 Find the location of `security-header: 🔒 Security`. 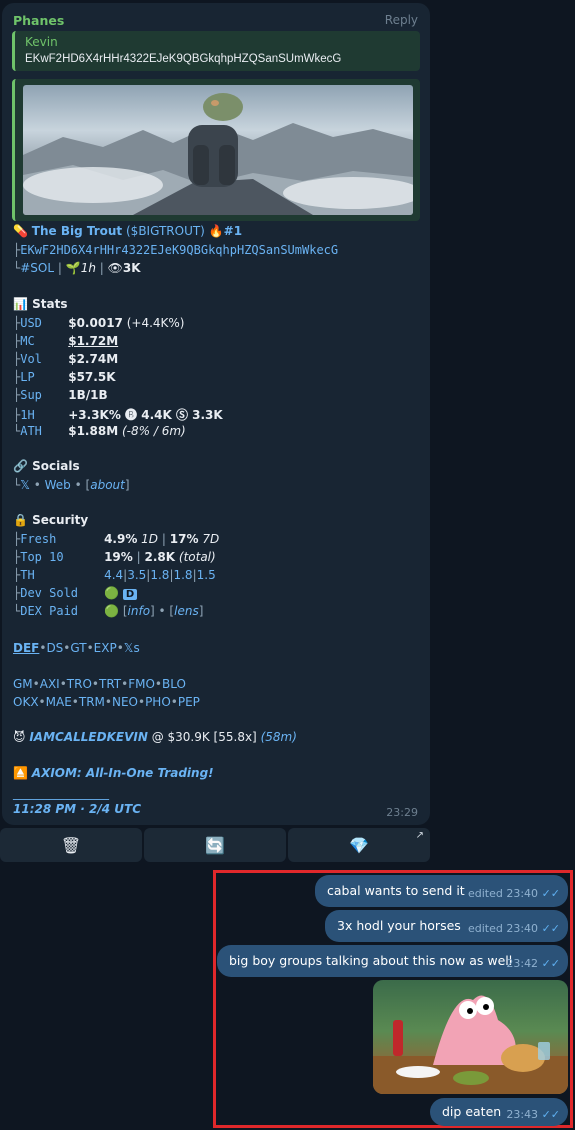

security-header: 🔒 Security is located at coordinates (51, 520).